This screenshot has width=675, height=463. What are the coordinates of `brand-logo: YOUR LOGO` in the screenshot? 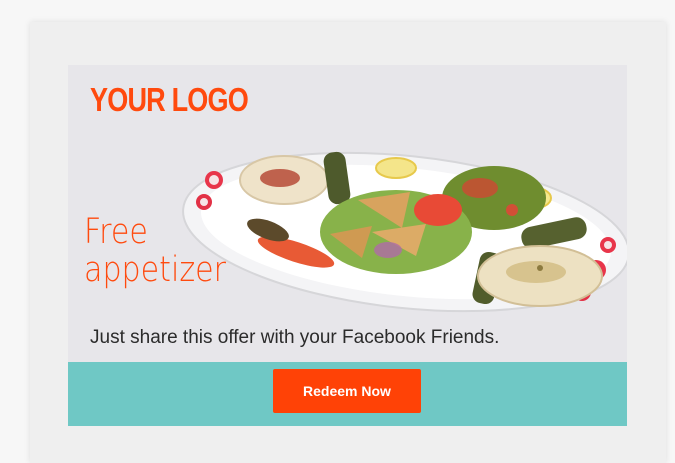 It's located at (169, 99).